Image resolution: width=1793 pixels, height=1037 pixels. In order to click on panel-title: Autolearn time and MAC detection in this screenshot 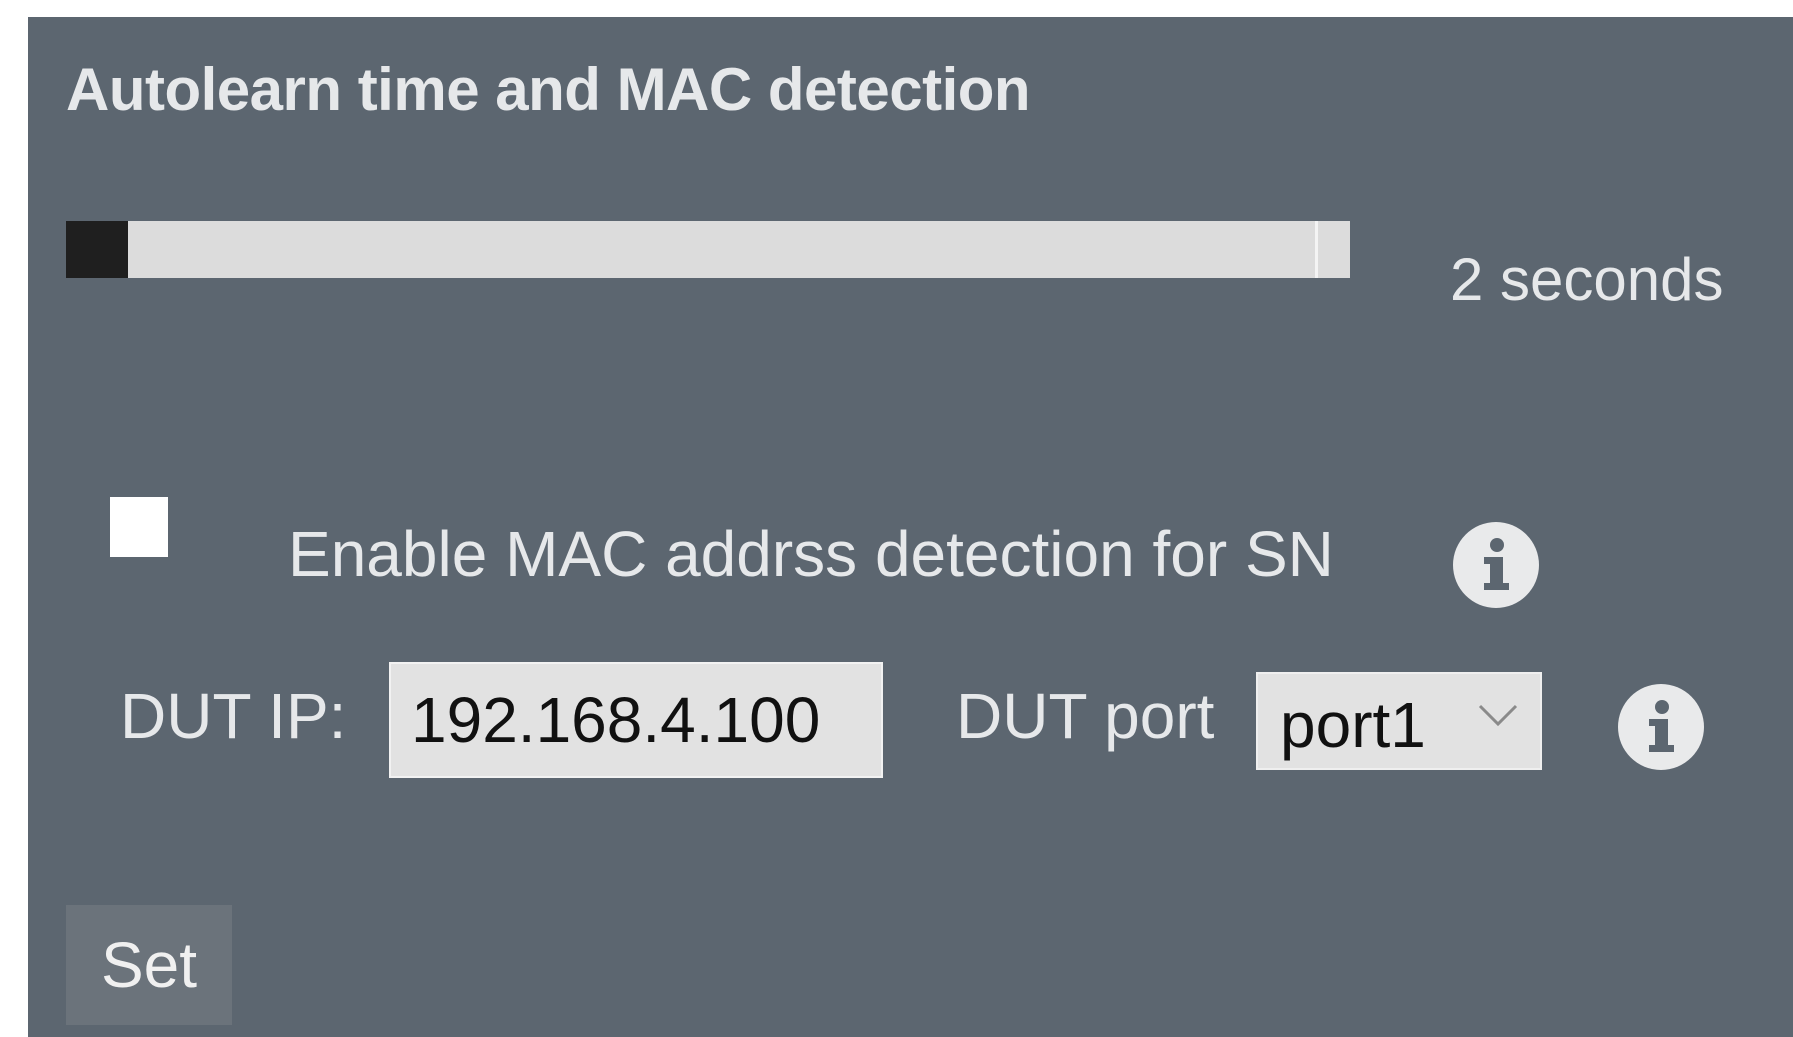, I will do `click(548, 89)`.